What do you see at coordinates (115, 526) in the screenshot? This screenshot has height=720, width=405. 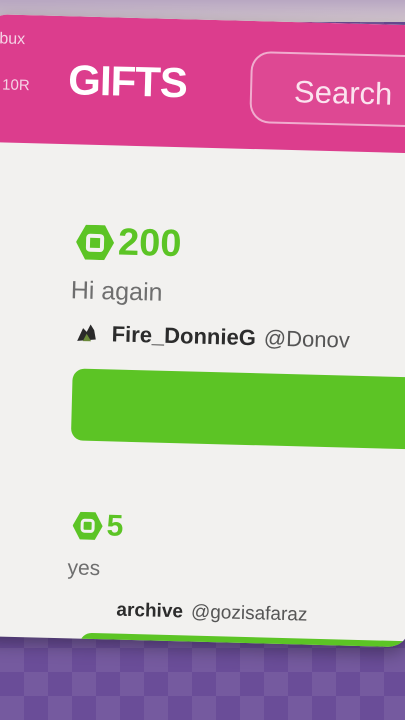 I see `gift-amount: 5` at bounding box center [115, 526].